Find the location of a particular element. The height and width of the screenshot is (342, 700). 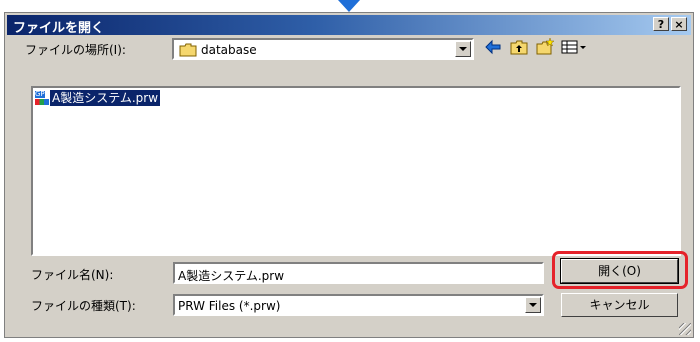

new-folder-icon is located at coordinates (545, 46).